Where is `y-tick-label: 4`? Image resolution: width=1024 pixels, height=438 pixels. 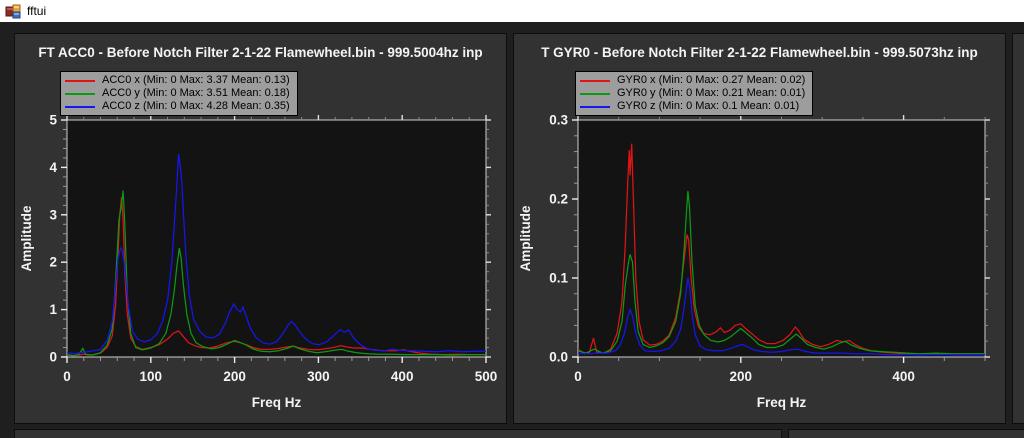 y-tick-label: 4 is located at coordinates (53, 167).